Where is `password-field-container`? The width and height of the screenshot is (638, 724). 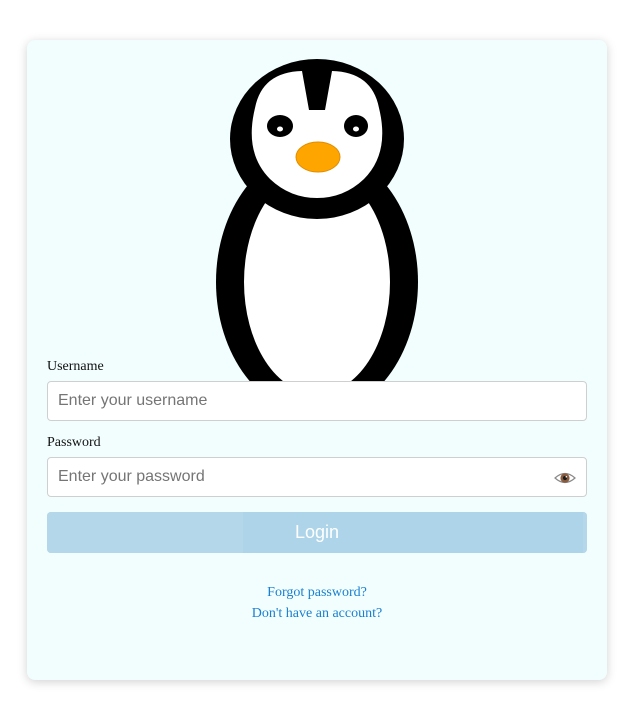
password-field-container is located at coordinates (317, 477).